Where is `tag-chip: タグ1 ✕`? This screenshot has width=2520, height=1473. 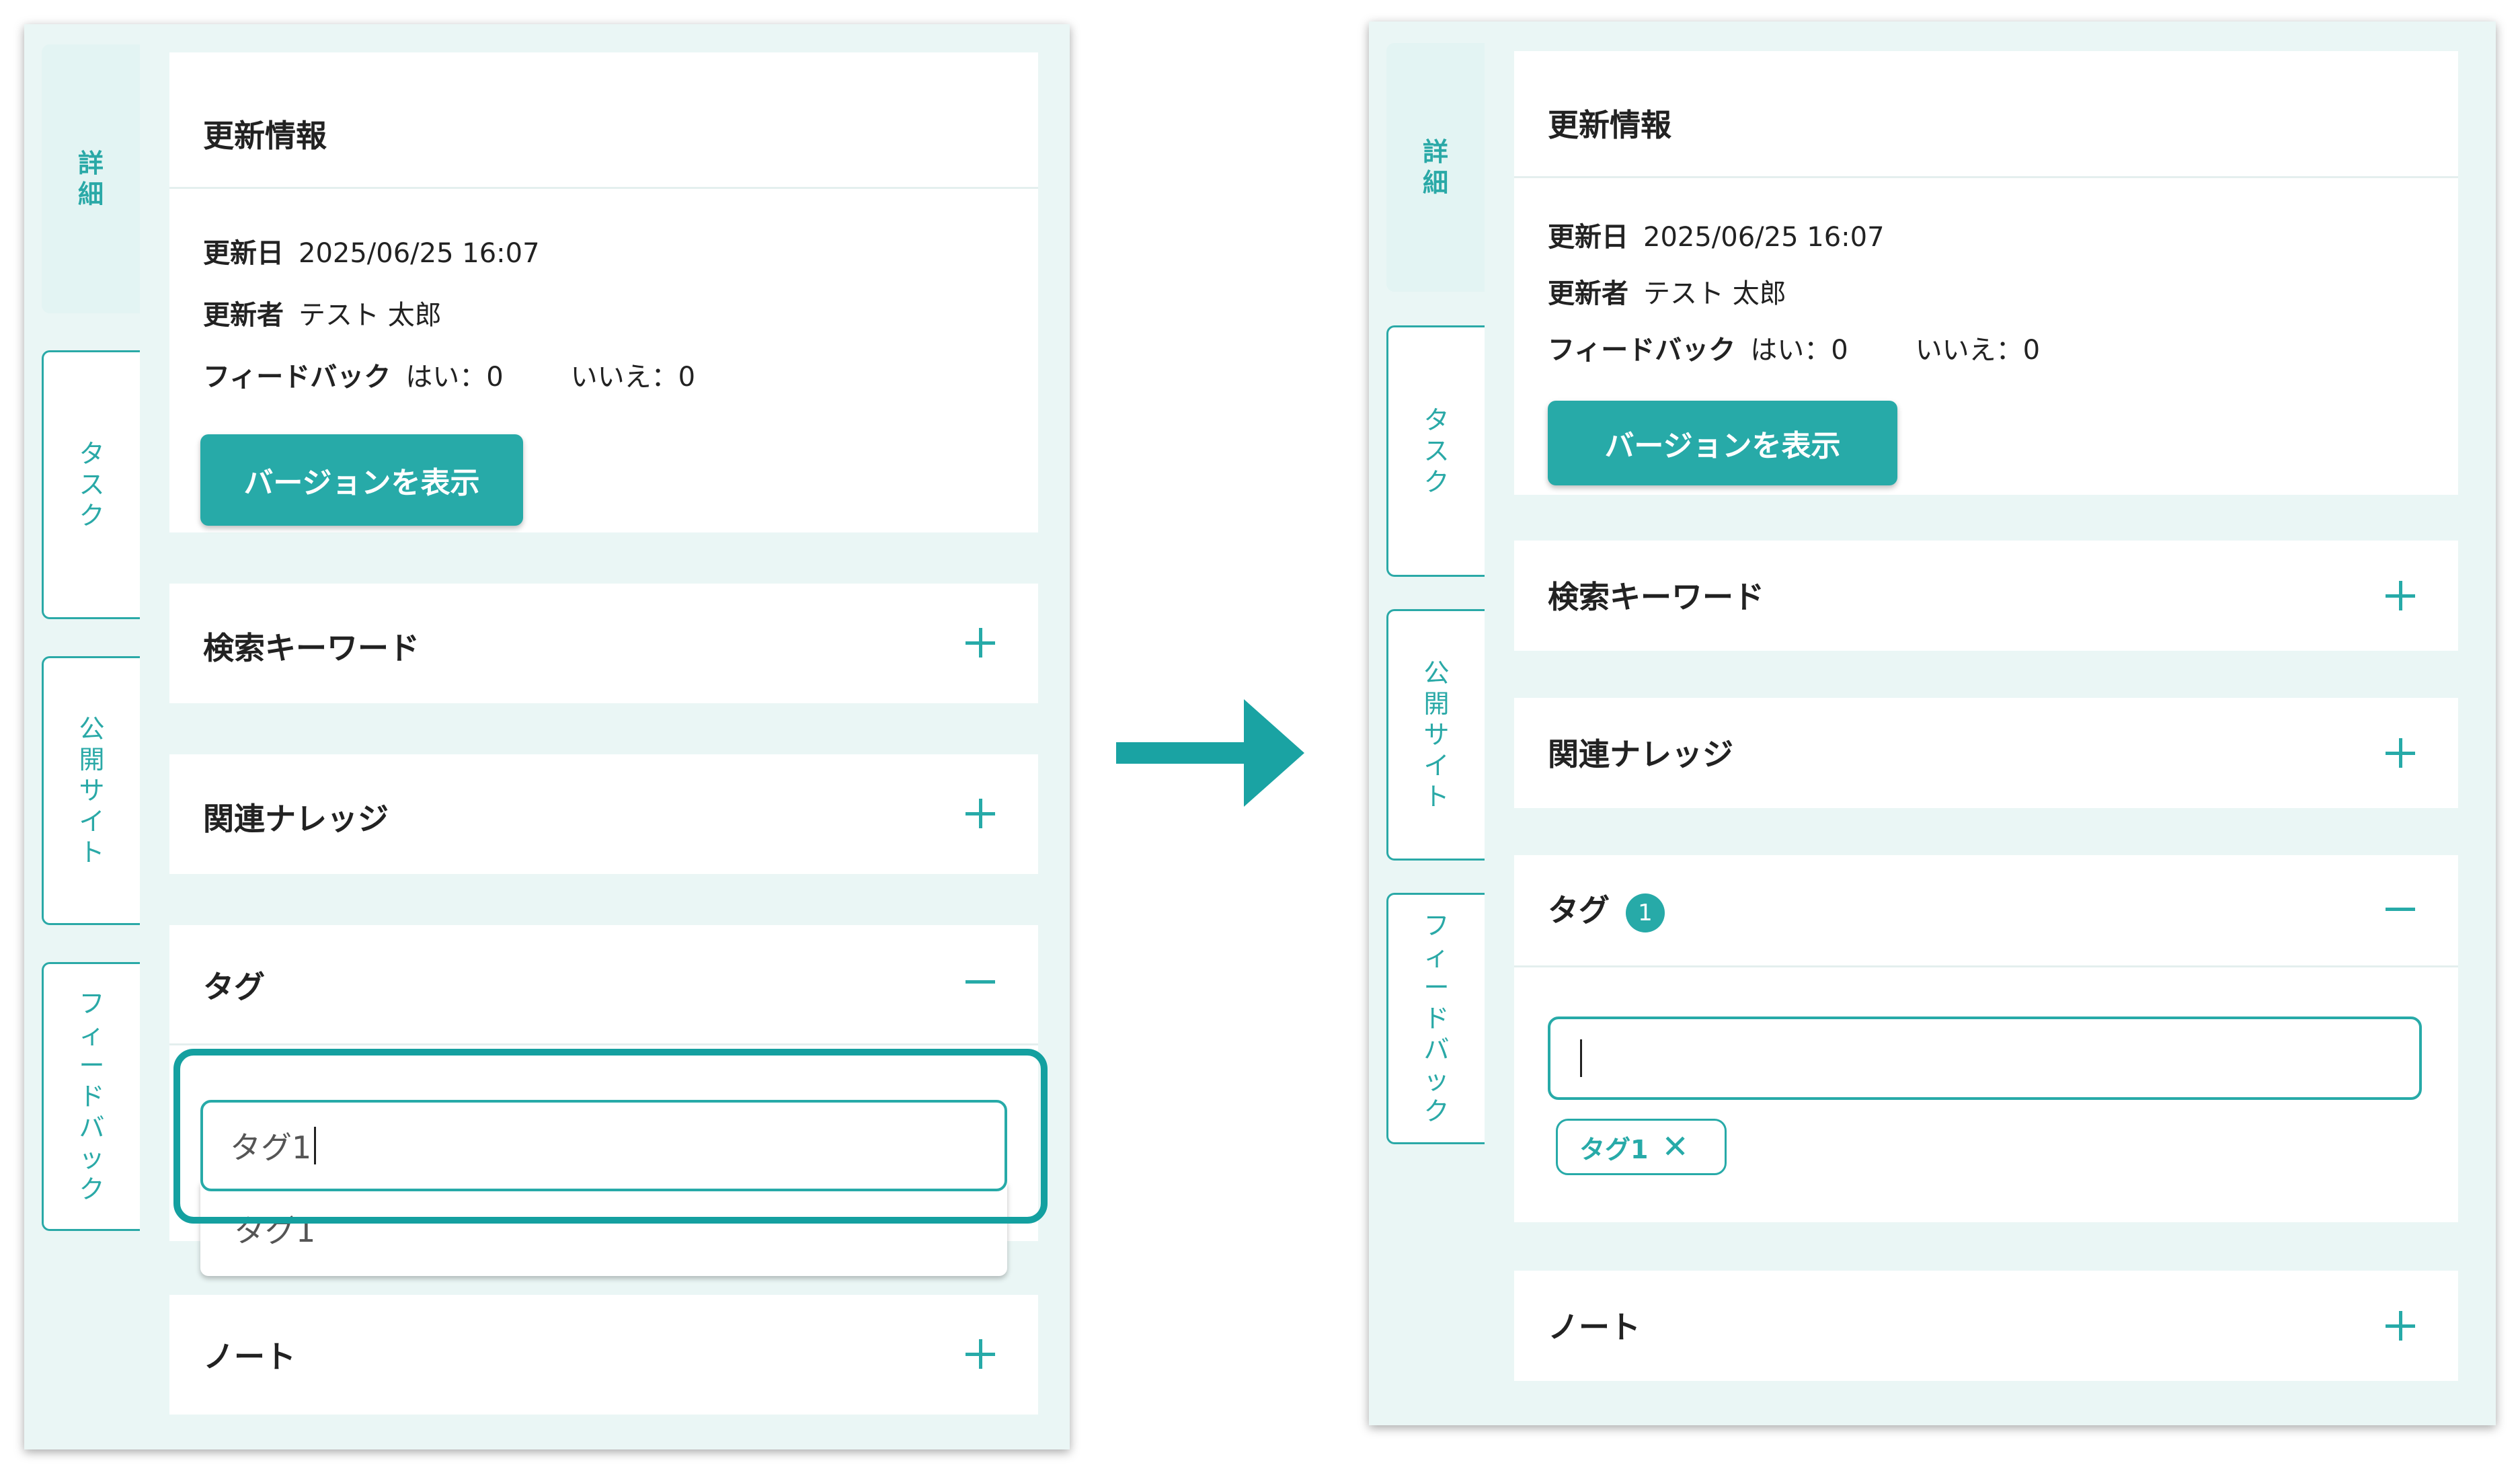
tag-chip: タグ1 ✕ is located at coordinates (1641, 1147).